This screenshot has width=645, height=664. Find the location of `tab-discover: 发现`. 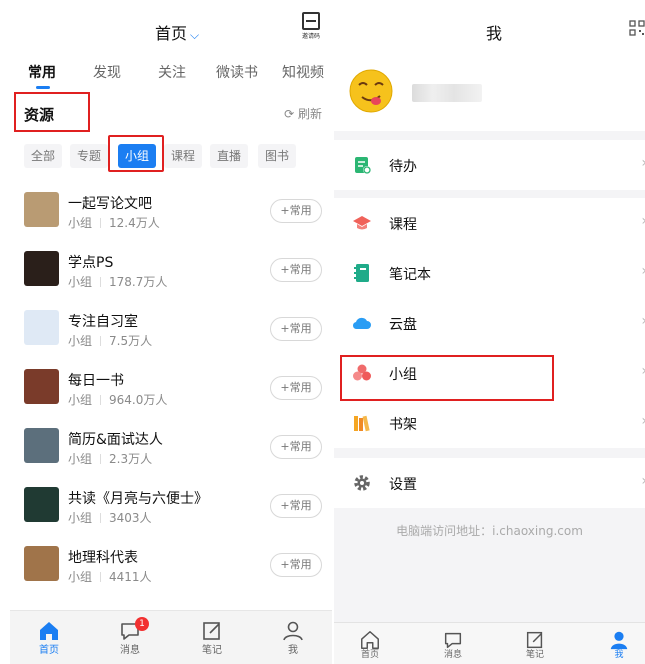

tab-discover: 发现 is located at coordinates (107, 72).